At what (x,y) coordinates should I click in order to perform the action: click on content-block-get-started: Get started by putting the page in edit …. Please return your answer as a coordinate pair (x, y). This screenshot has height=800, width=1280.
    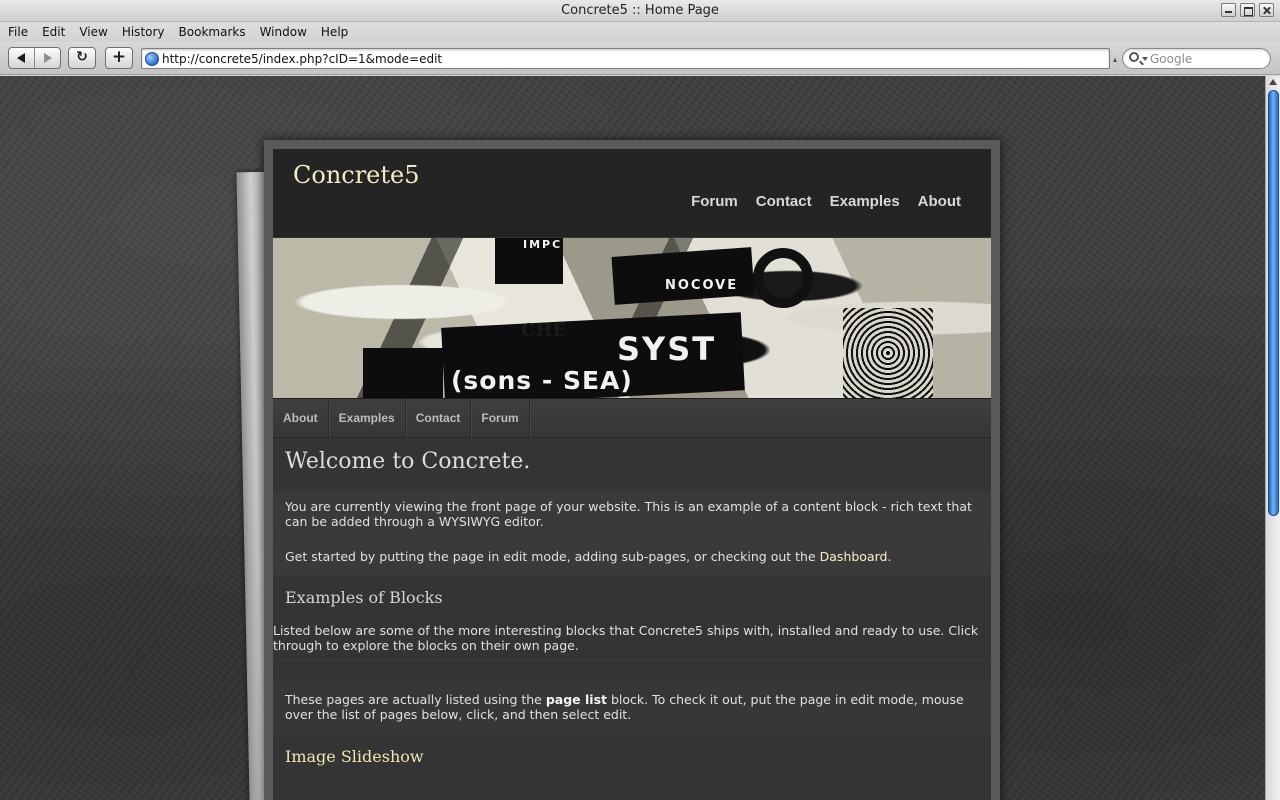
    Looking at the image, I should click on (632, 556).